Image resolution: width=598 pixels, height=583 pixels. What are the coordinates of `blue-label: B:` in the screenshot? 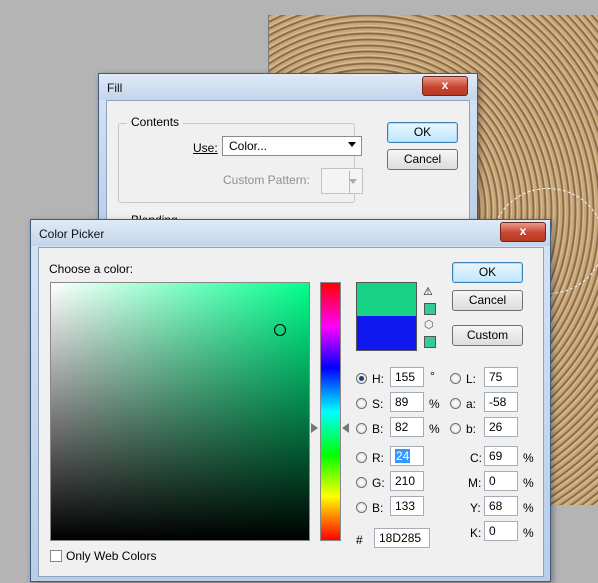 It's located at (378, 508).